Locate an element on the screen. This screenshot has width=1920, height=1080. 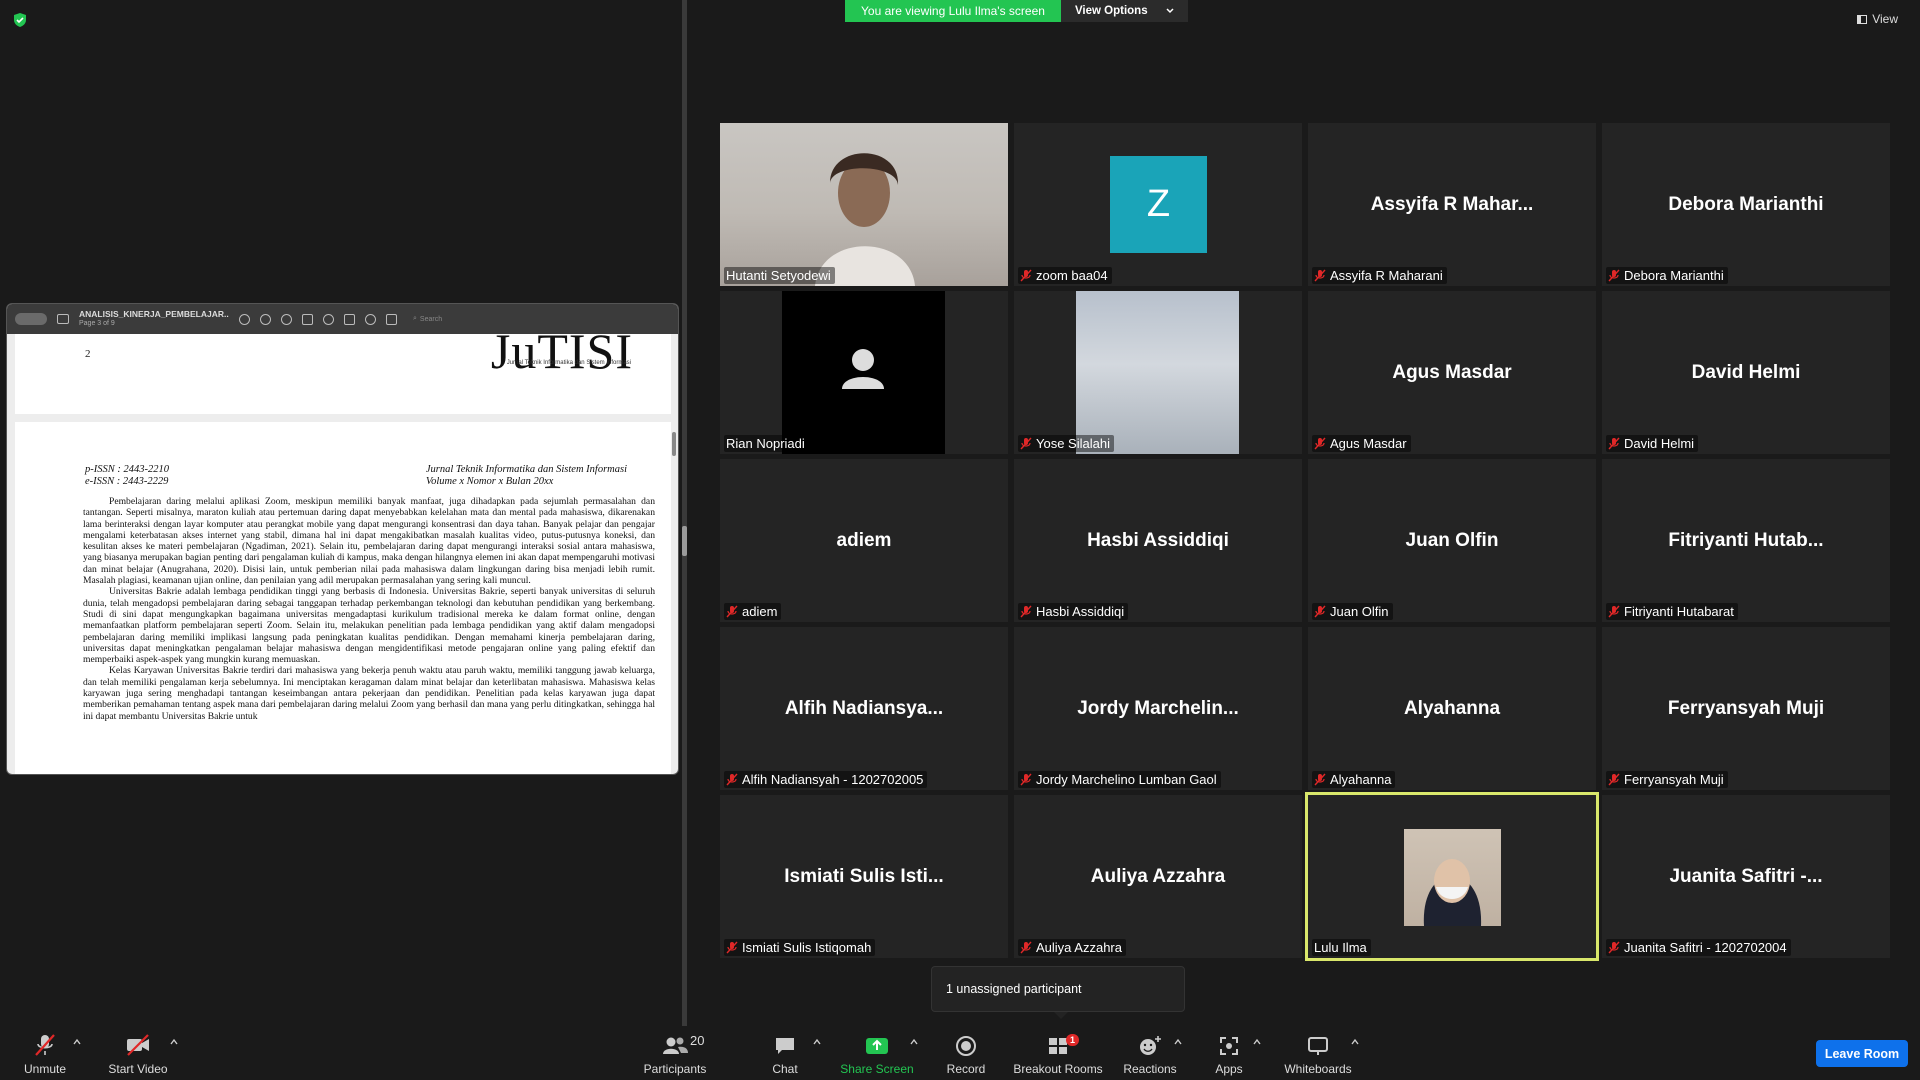
reactions-button: Reactions is located at coordinates (1150, 1053).